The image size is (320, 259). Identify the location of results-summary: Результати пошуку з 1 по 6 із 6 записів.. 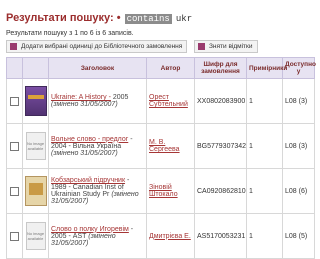
(70, 33).